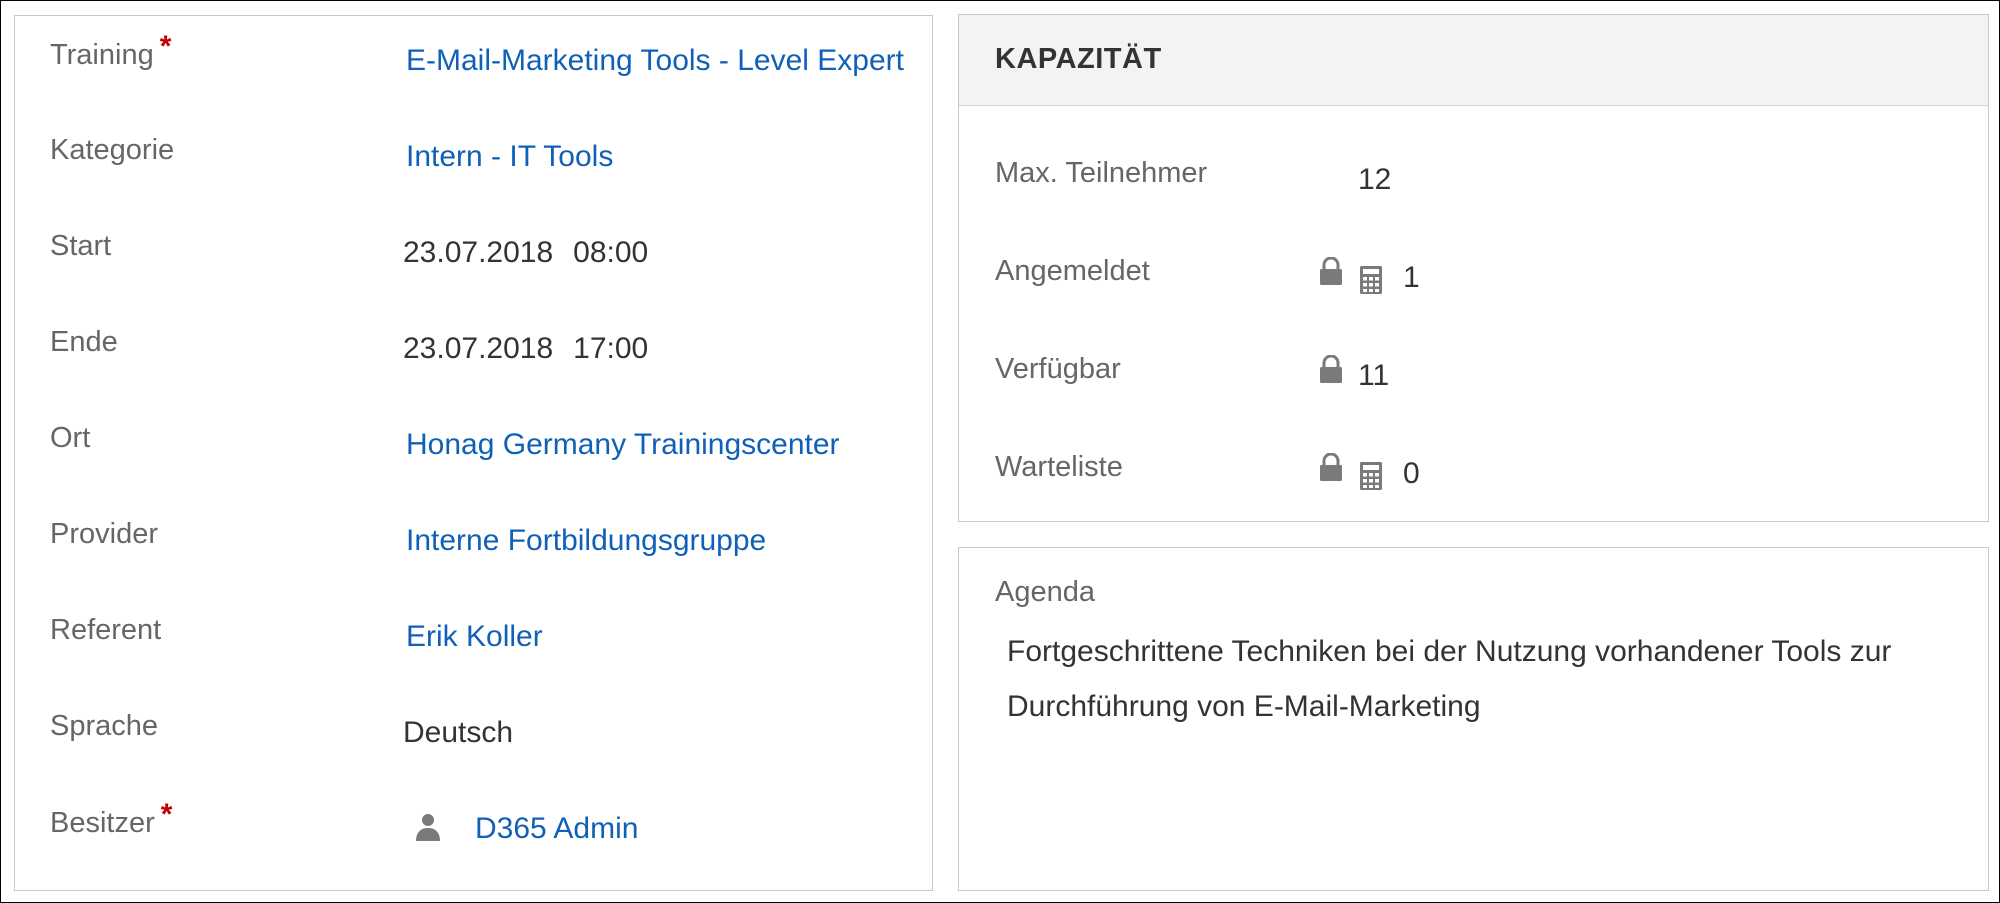 This screenshot has width=2000, height=903. I want to click on capacity-title: KAPAZITÄT, so click(1078, 59).